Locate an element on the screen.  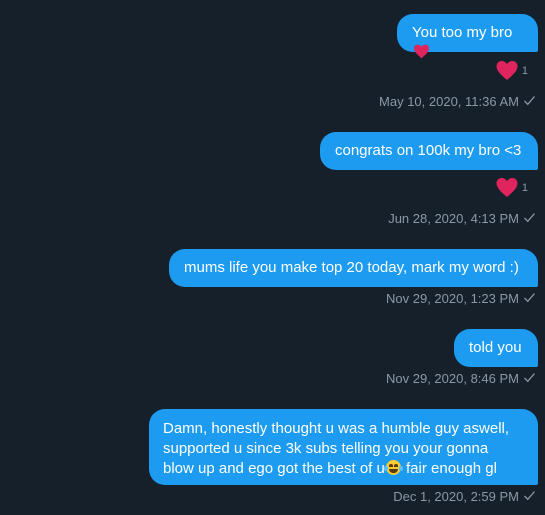
message-meta: Dec 1, 2020, 2:59 PM is located at coordinates (464, 497).